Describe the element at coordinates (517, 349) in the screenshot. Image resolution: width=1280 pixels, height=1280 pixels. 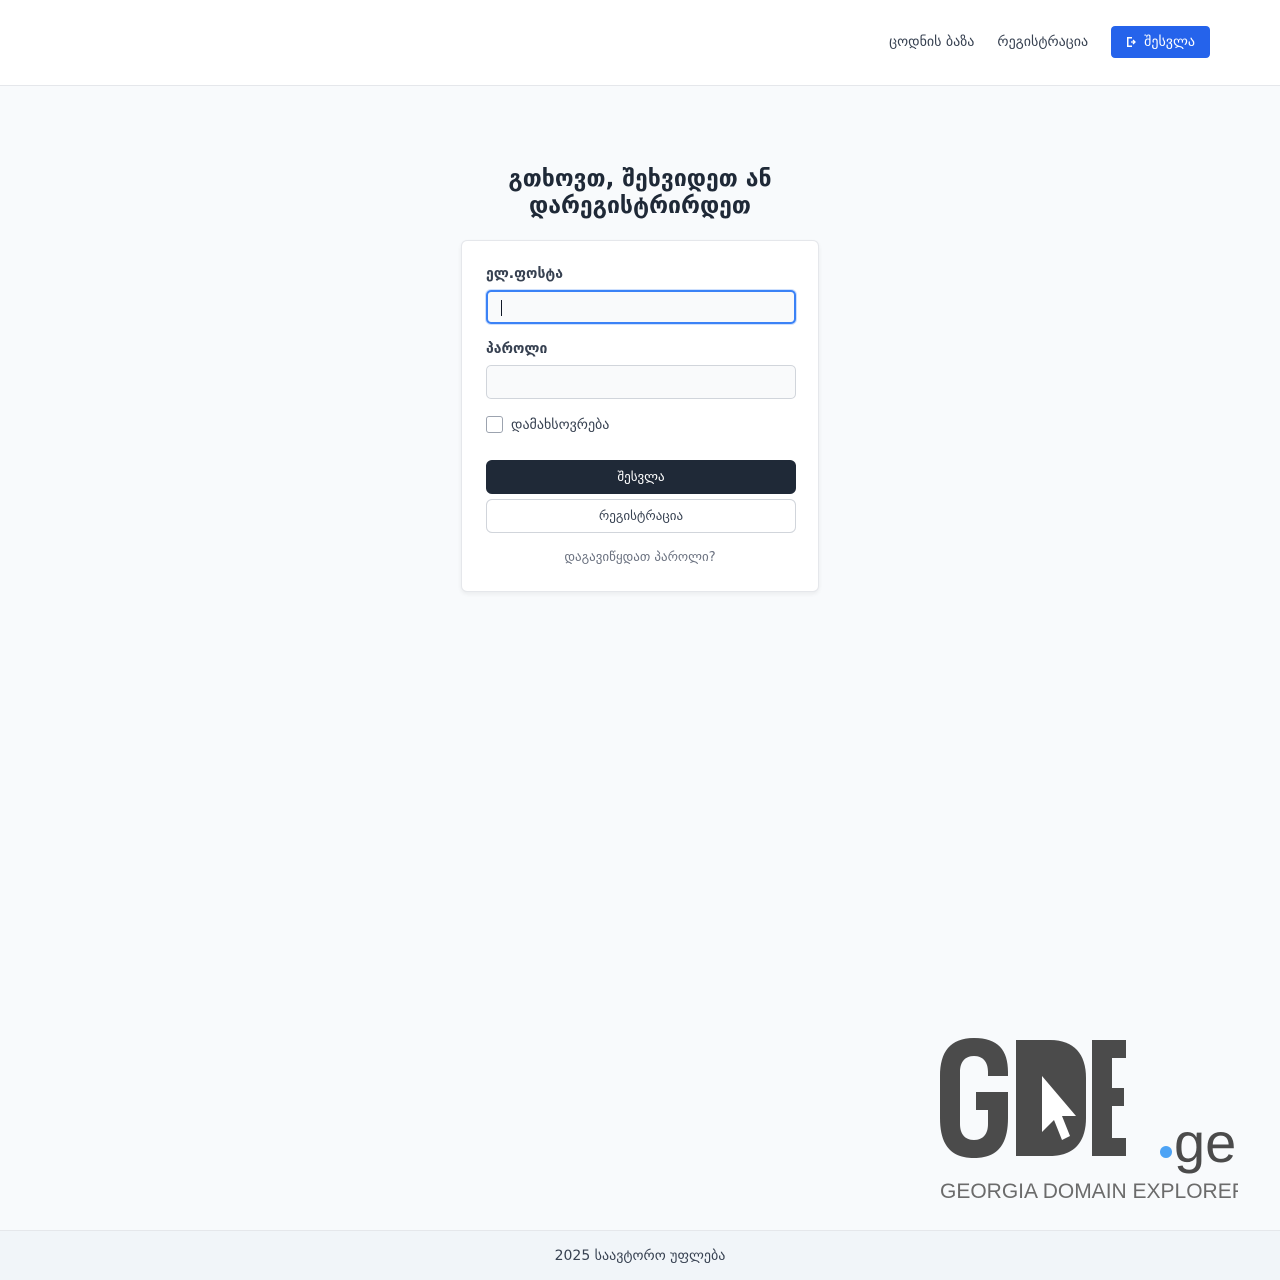
I see `password-label: პაროლი` at that location.